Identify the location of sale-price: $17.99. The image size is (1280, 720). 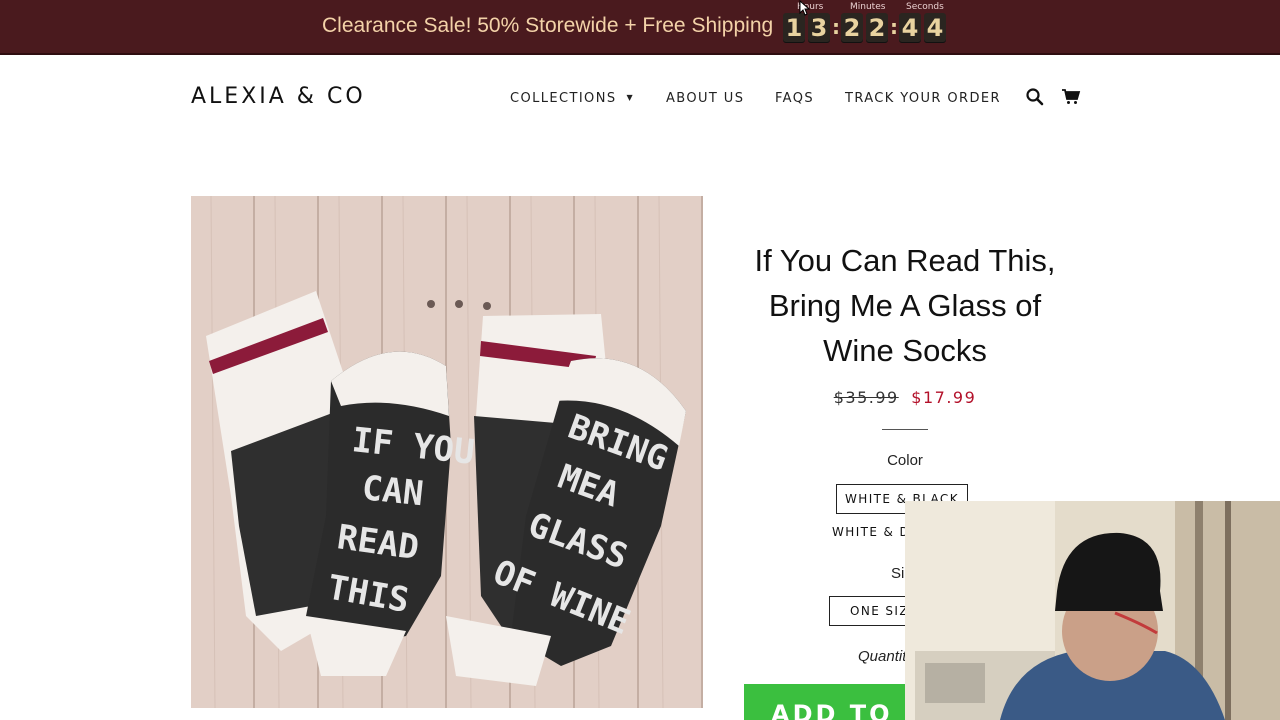
(944, 397).